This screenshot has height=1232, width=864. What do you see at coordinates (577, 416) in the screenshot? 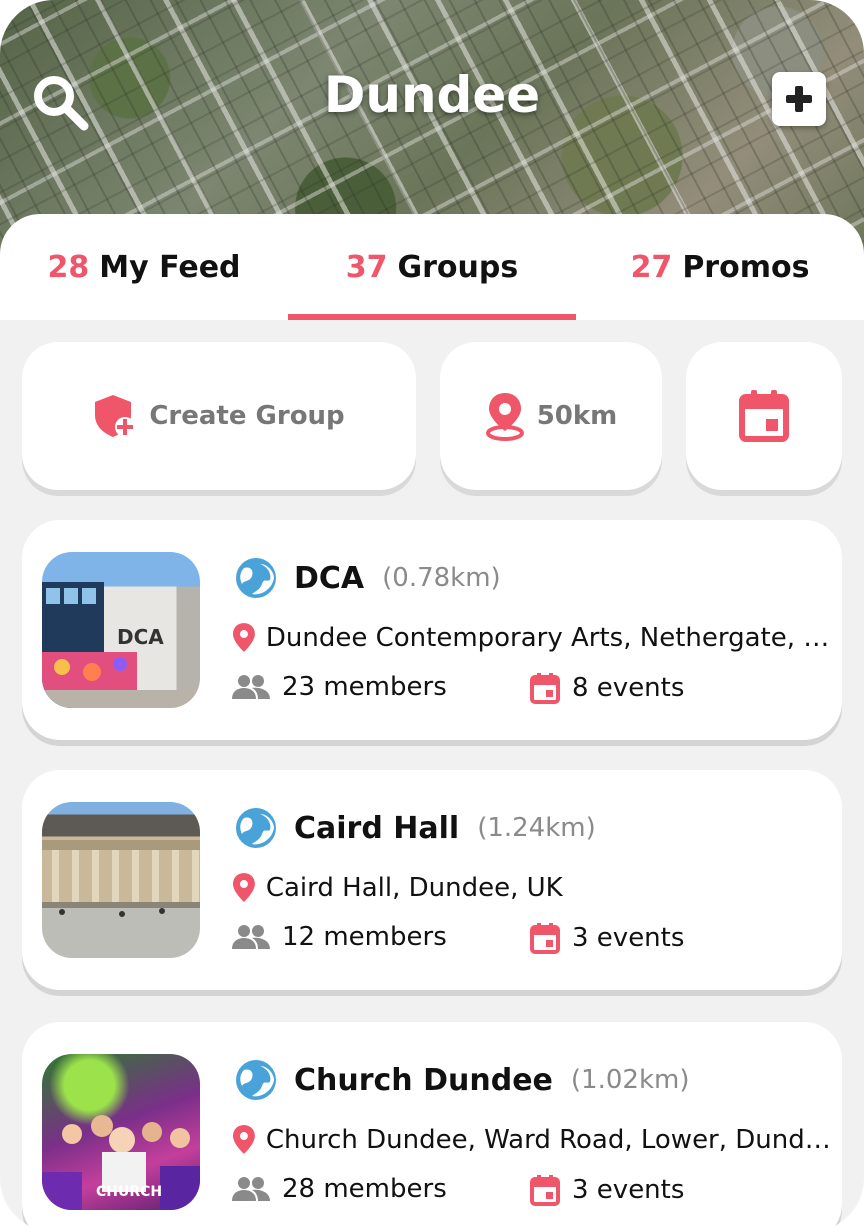
I see `distance-label: 50km` at bounding box center [577, 416].